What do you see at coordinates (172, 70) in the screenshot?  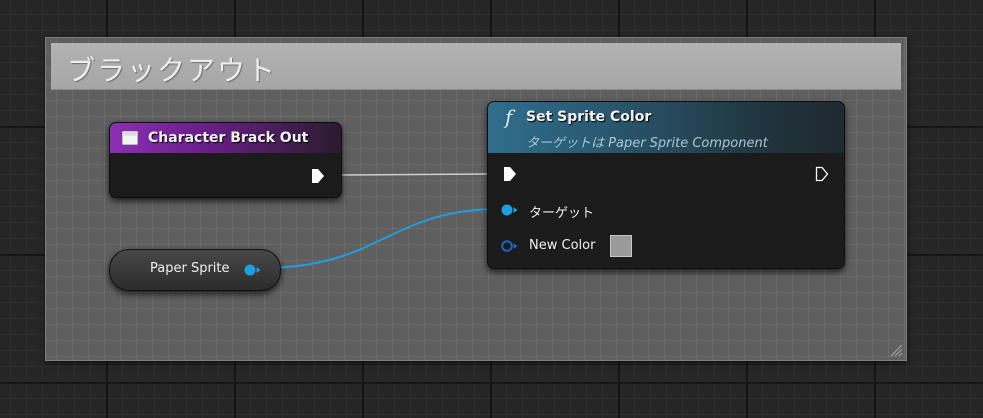 I see `comment-title: ブラックアウト` at bounding box center [172, 70].